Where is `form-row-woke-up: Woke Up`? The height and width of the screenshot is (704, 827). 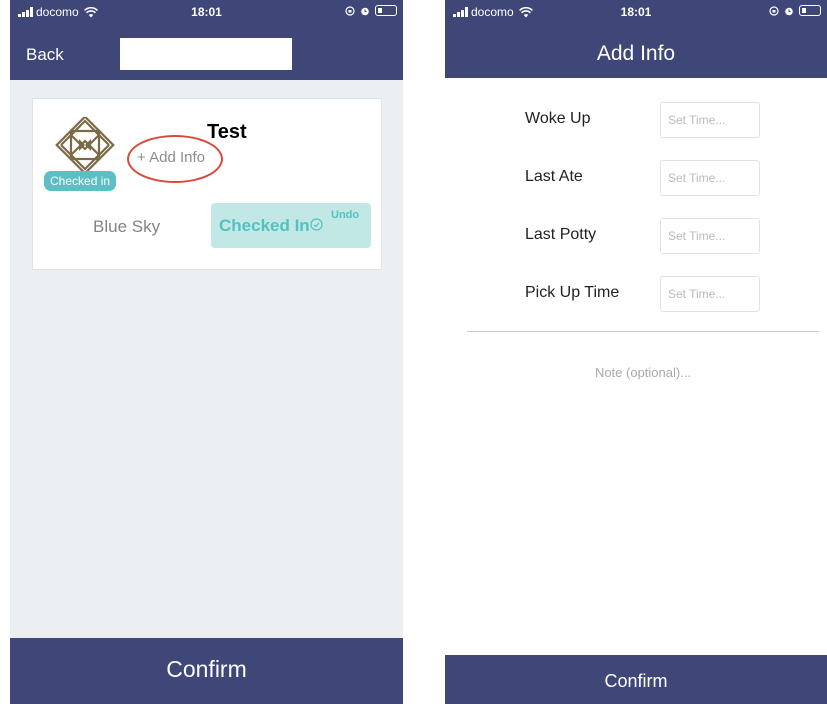
form-row-woke-up: Woke Up is located at coordinates (636, 120).